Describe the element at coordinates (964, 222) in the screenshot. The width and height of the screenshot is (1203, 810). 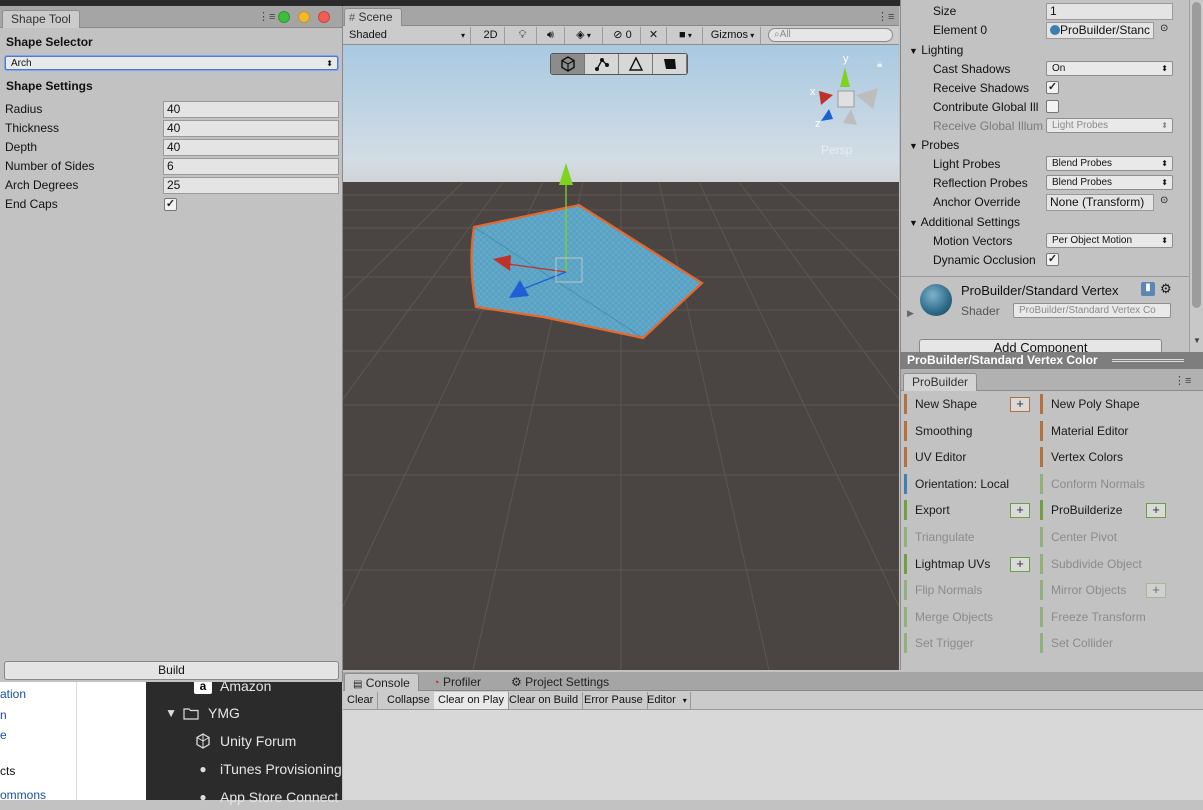
I see `additional-settings-foldout: ▼ Additional Settings` at that location.